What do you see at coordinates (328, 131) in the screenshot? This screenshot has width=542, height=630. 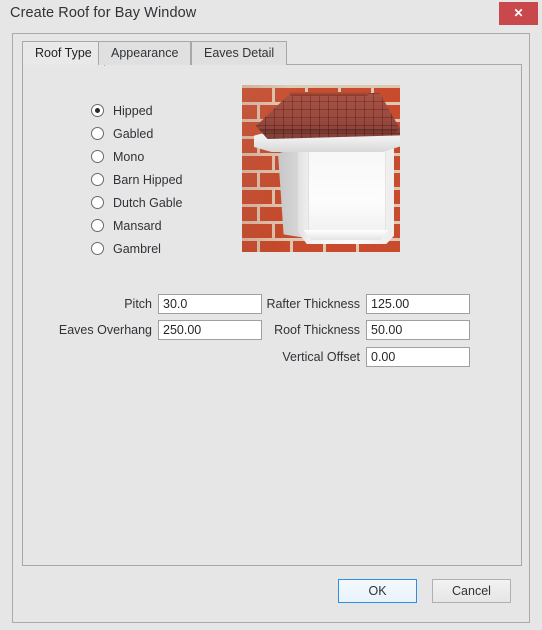 I see `roof-eave-shadow` at bounding box center [328, 131].